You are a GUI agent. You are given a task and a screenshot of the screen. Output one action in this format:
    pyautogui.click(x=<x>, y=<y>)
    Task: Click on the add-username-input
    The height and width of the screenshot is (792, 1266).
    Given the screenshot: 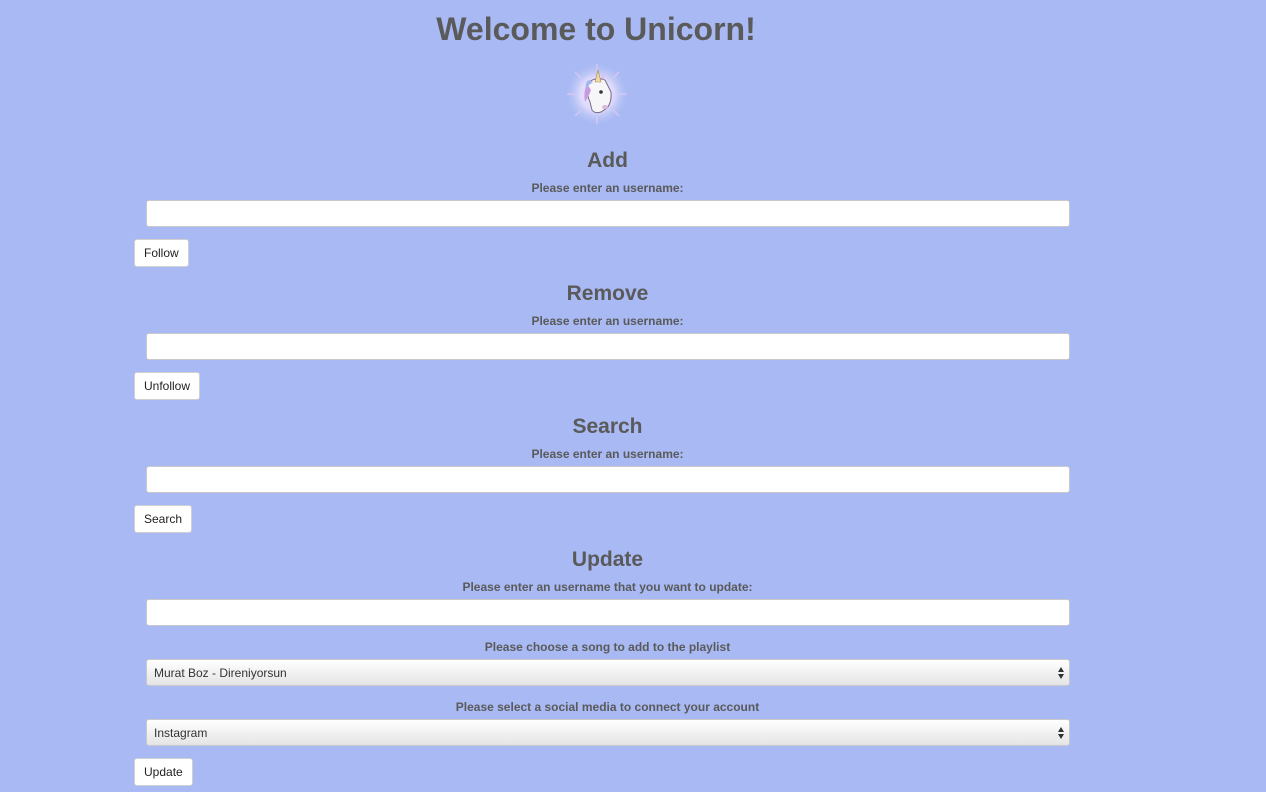 What is the action you would take?
    pyautogui.click(x=608, y=213)
    